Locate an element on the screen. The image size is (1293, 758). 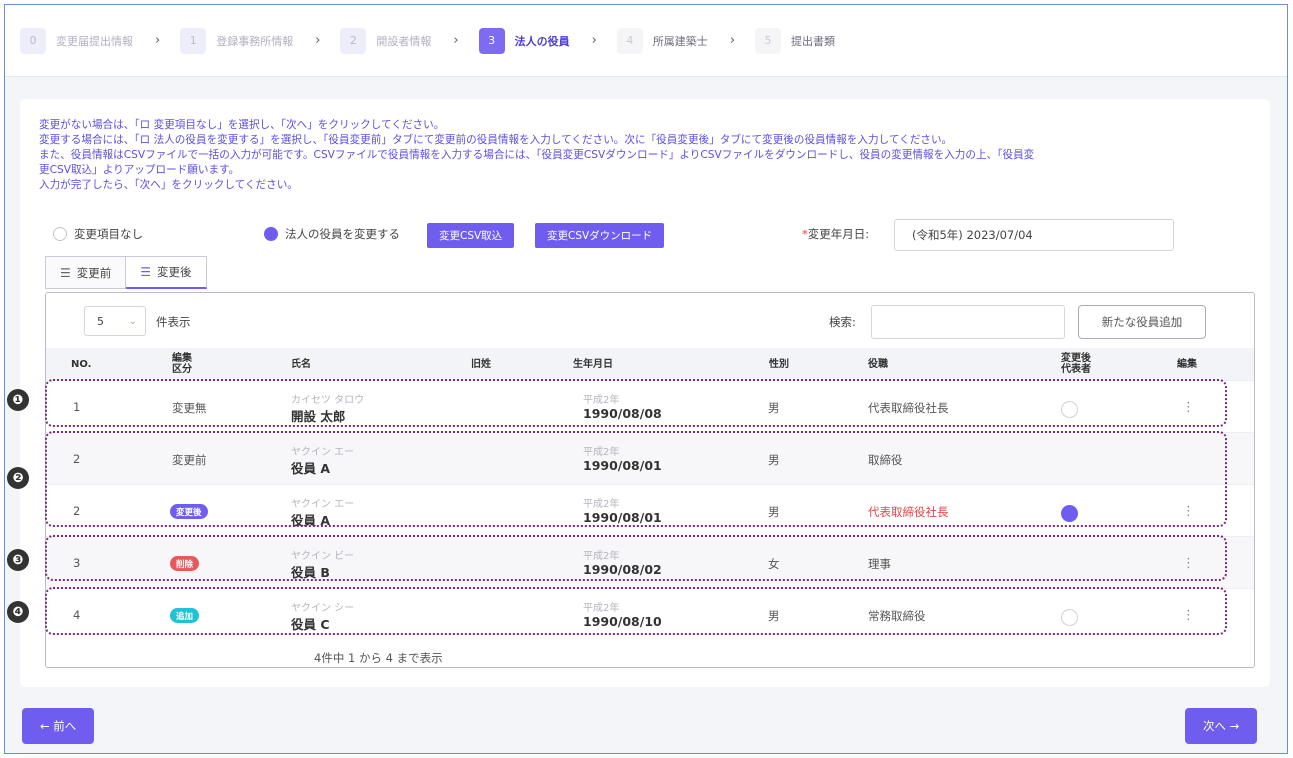
marker-4: ❹ is located at coordinates (18, 612).